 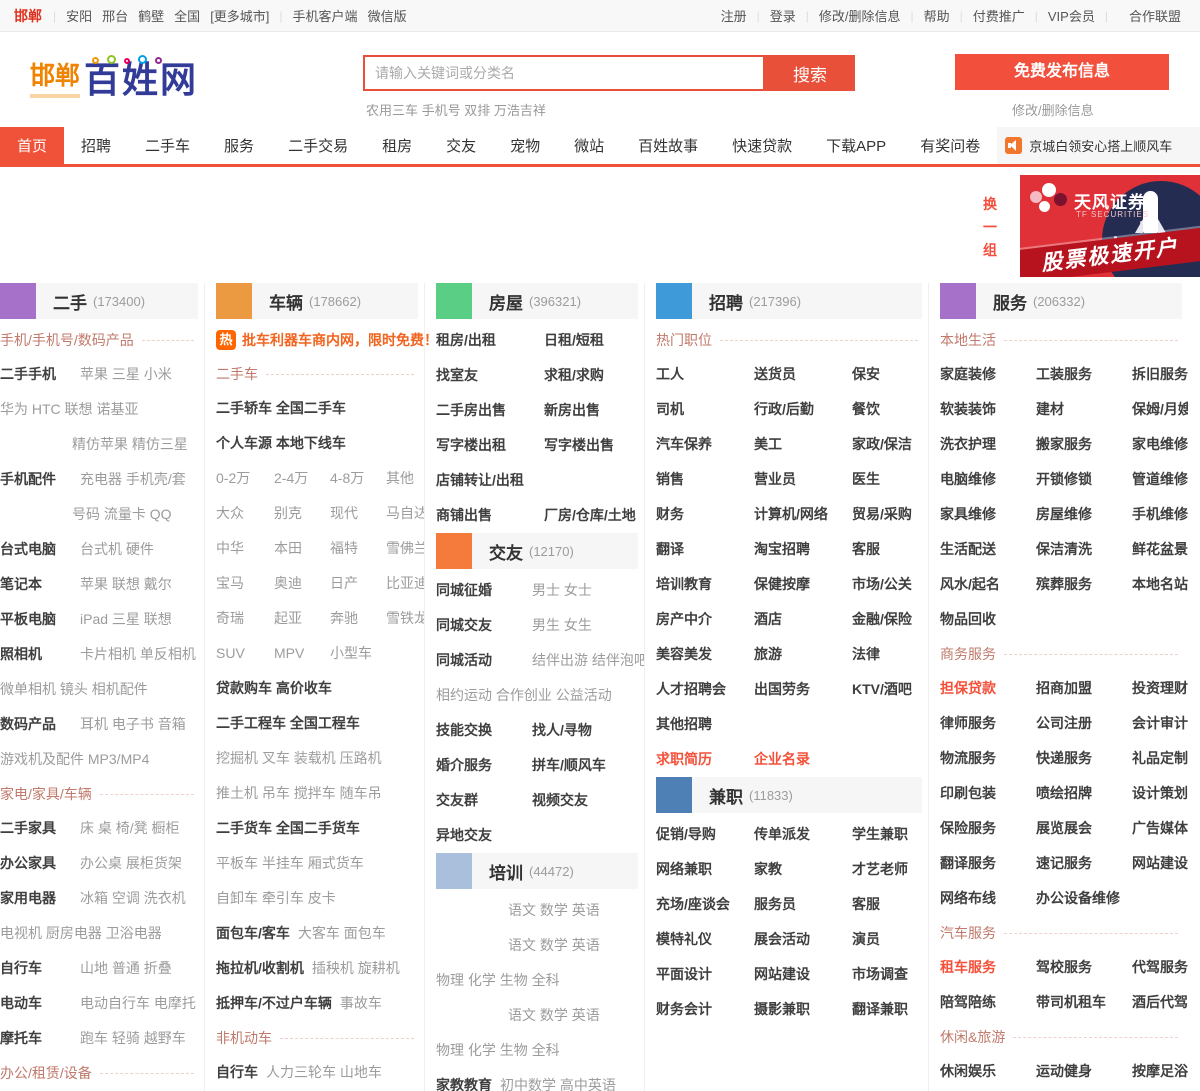 I want to click on category-link: 快递服务, so click(x=1080, y=758).